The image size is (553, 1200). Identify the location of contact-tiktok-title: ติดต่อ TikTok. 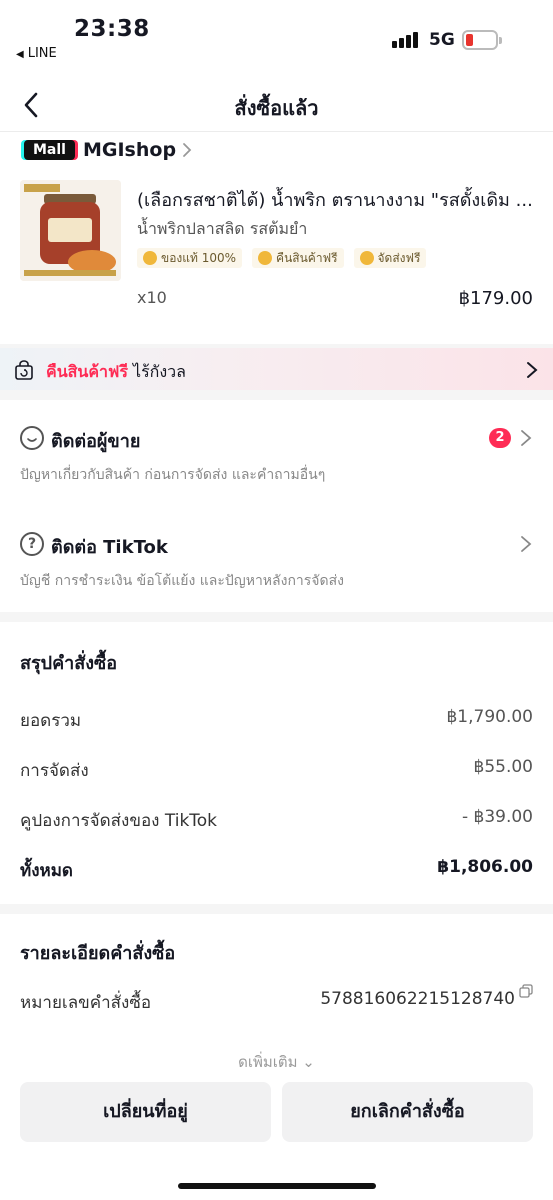
(109, 547).